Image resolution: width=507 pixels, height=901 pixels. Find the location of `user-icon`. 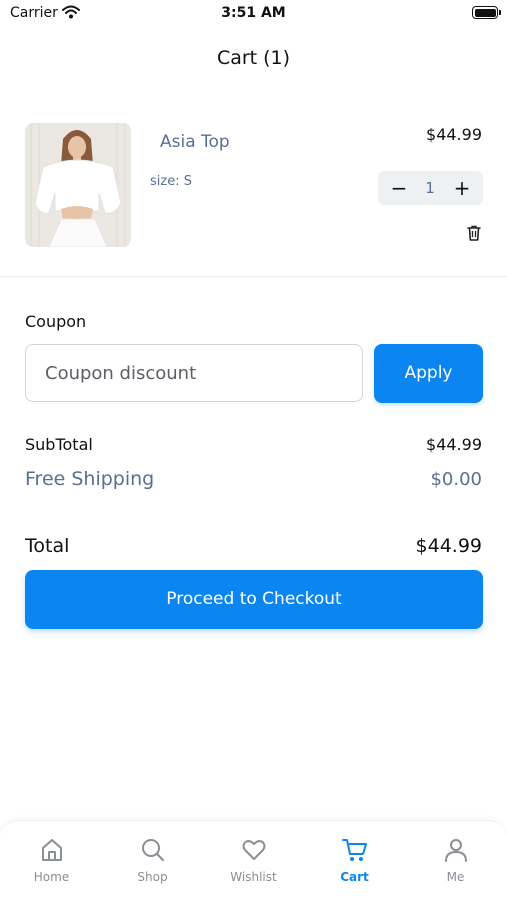

user-icon is located at coordinates (456, 850).